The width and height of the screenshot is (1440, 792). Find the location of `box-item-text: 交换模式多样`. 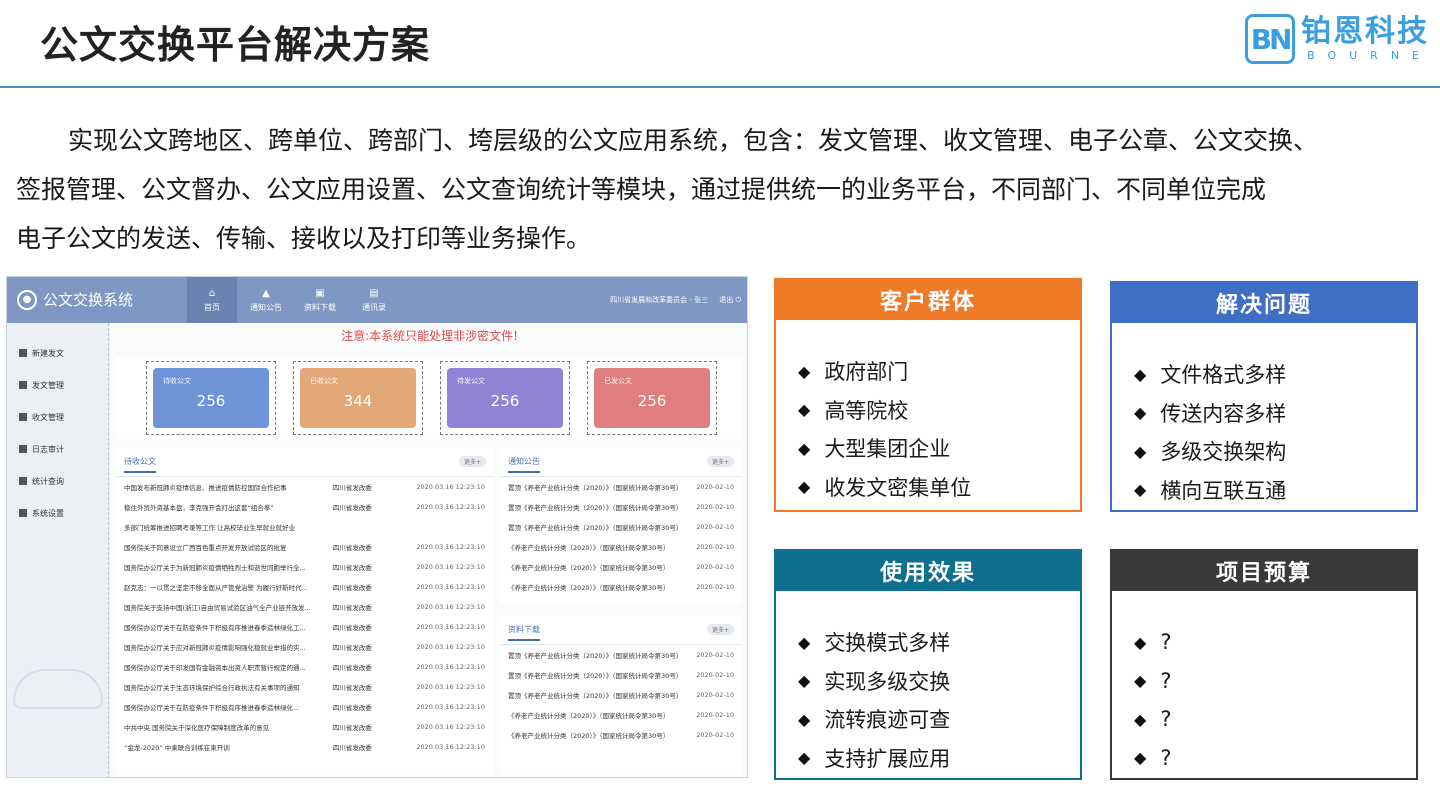

box-item-text: 交换模式多样 is located at coordinates (887, 643).